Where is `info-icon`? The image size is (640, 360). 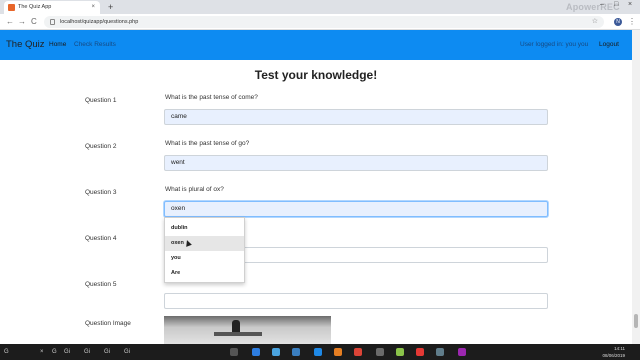 info-icon is located at coordinates (52, 22).